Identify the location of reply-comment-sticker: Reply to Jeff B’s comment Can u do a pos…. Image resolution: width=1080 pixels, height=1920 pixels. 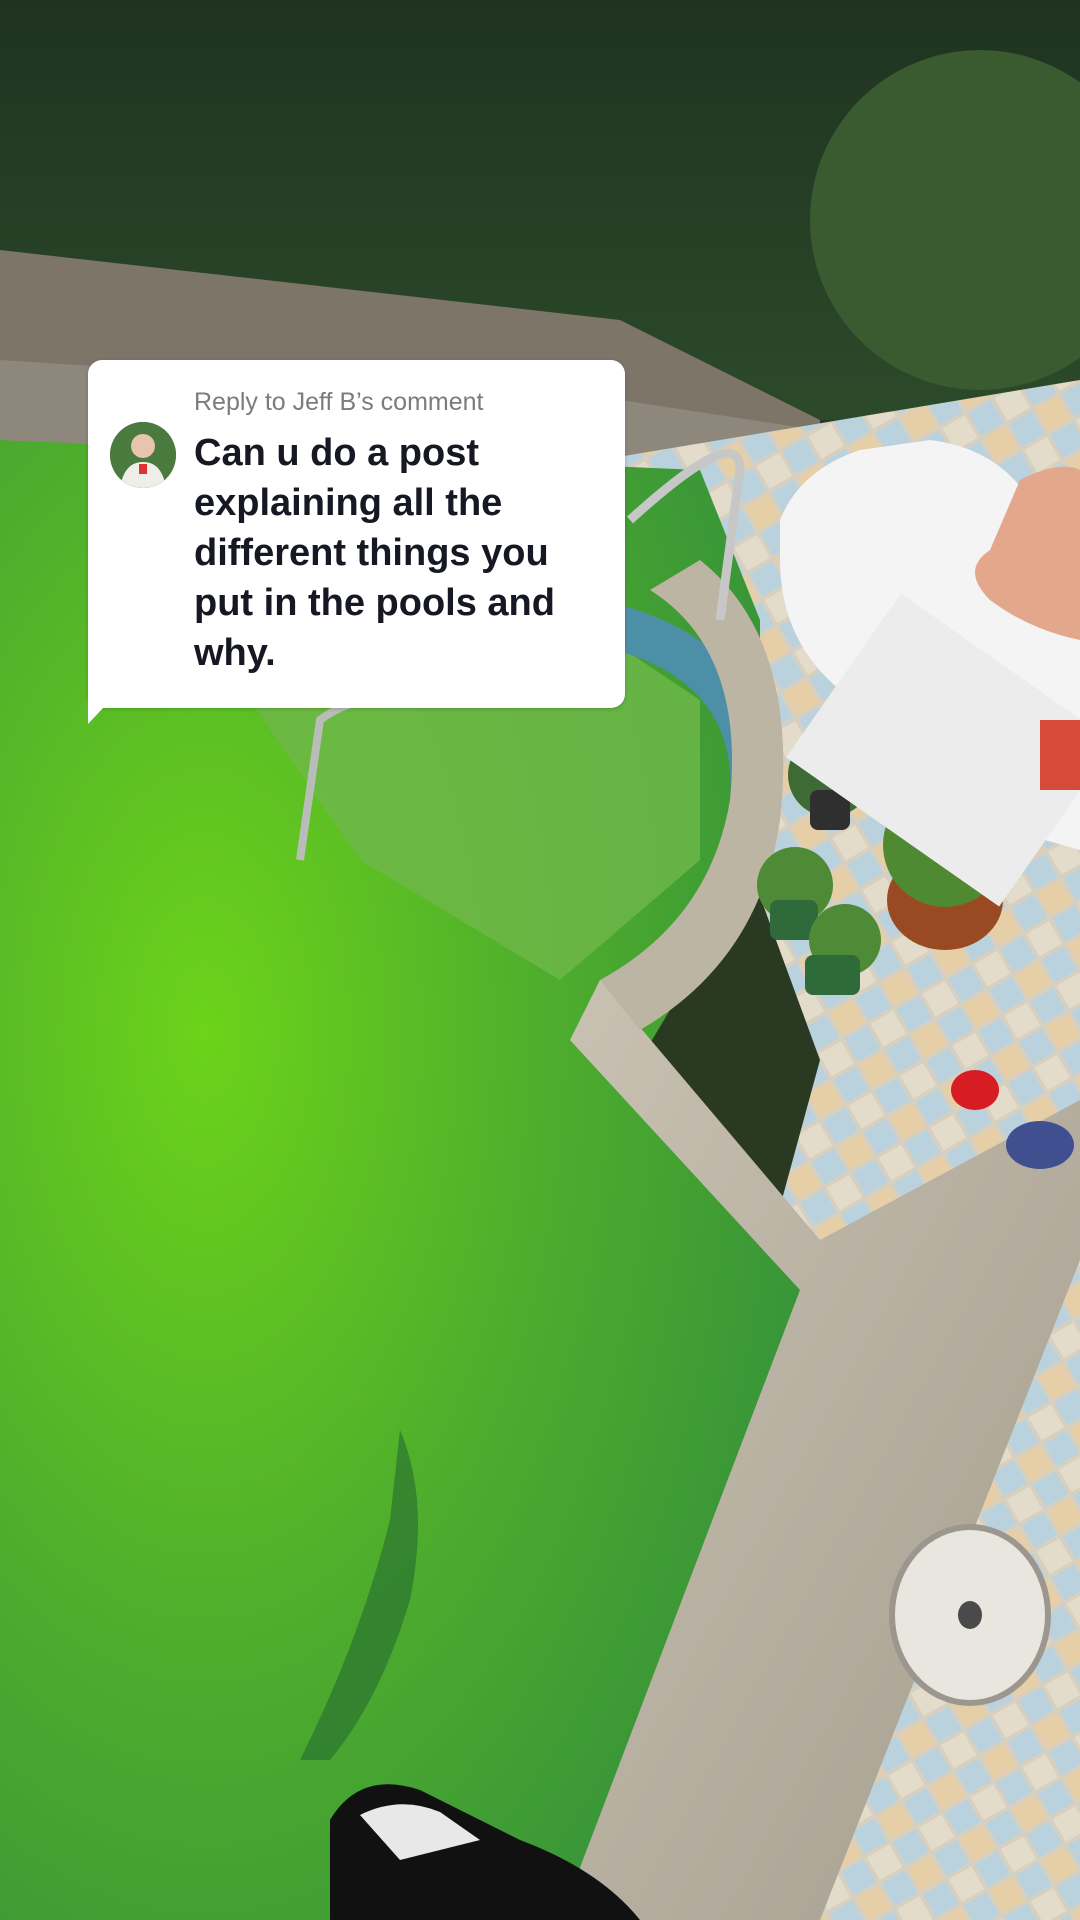
(356, 534).